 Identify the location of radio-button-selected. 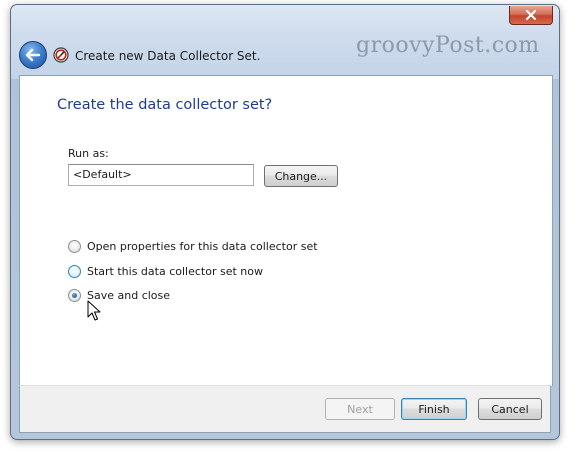
(74, 295).